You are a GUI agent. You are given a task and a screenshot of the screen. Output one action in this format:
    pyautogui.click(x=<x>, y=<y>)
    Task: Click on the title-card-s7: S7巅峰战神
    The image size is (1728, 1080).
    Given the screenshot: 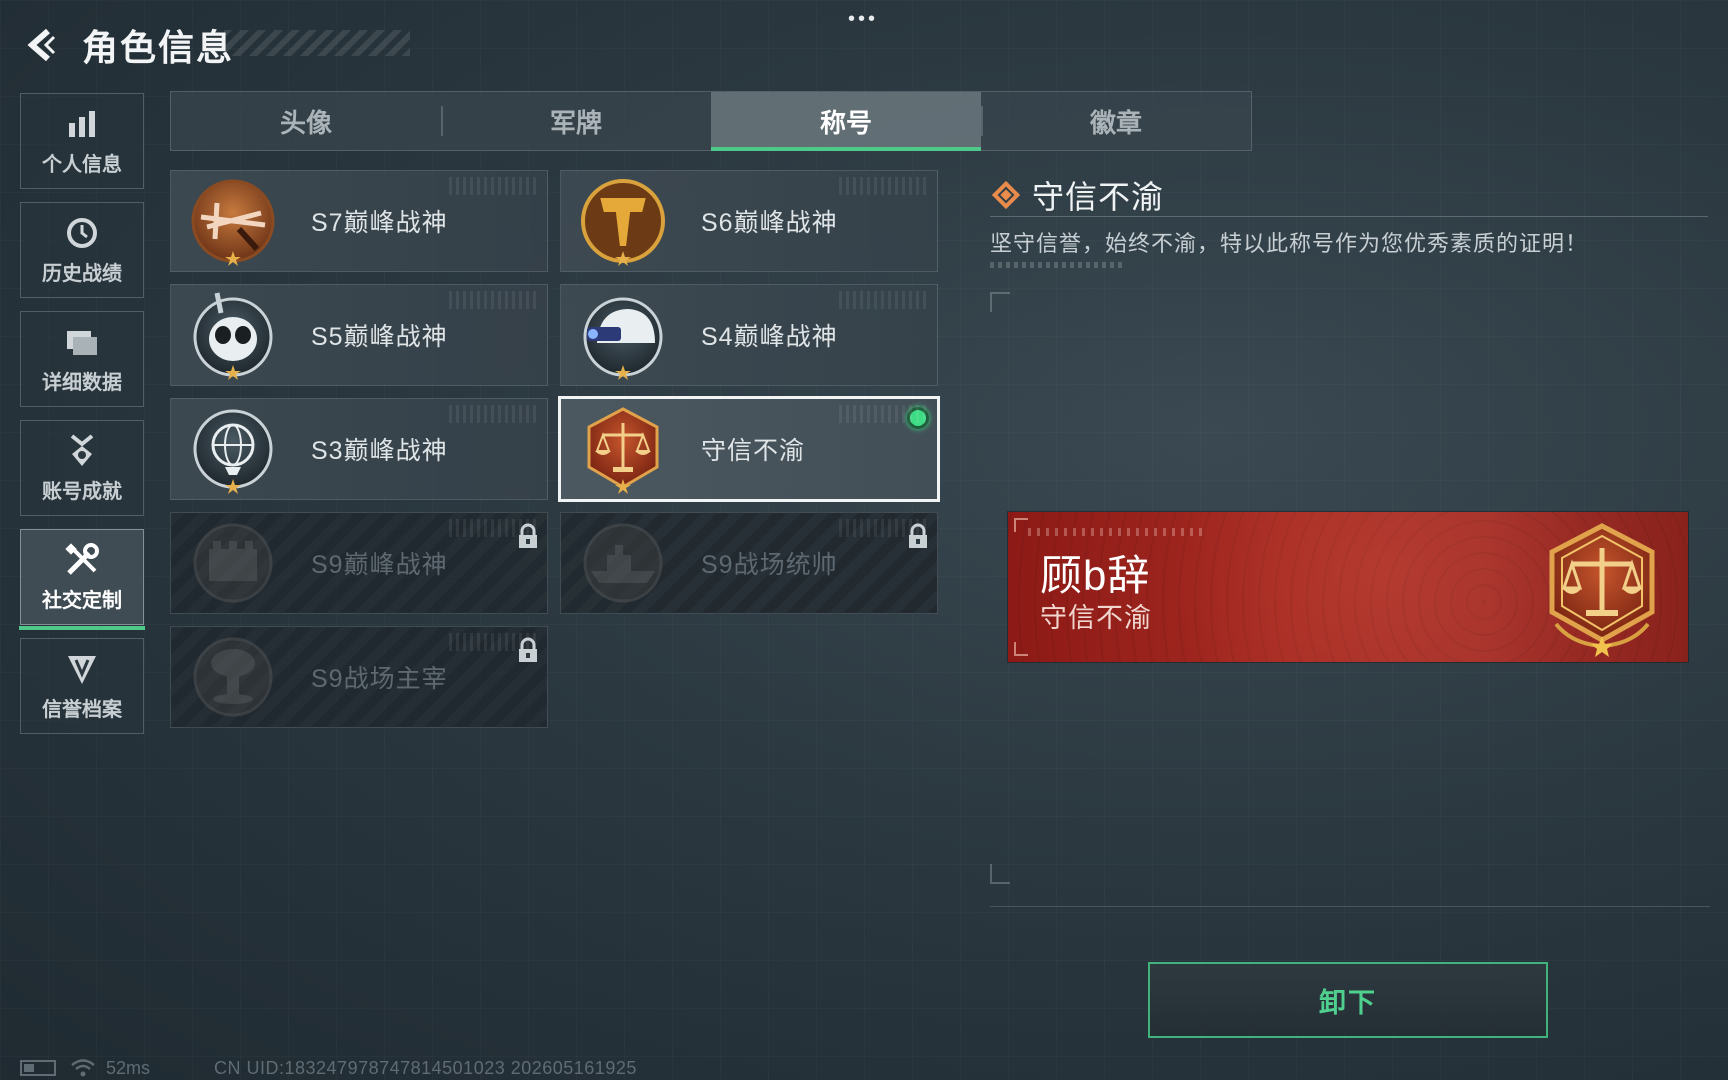 What is the action you would take?
    pyautogui.click(x=359, y=221)
    